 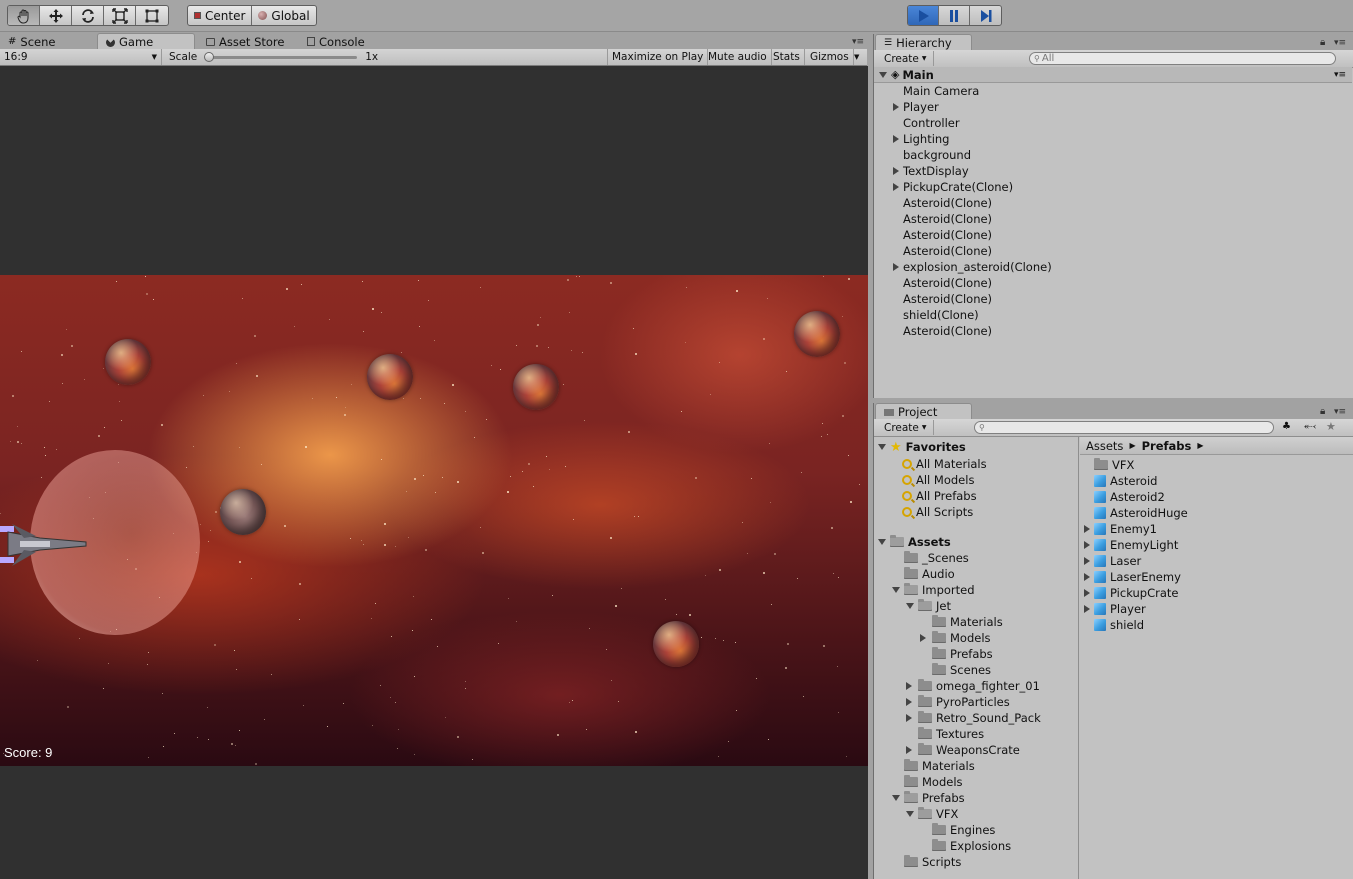 What do you see at coordinates (938, 480) in the screenshot?
I see `favorite-item: All Models` at bounding box center [938, 480].